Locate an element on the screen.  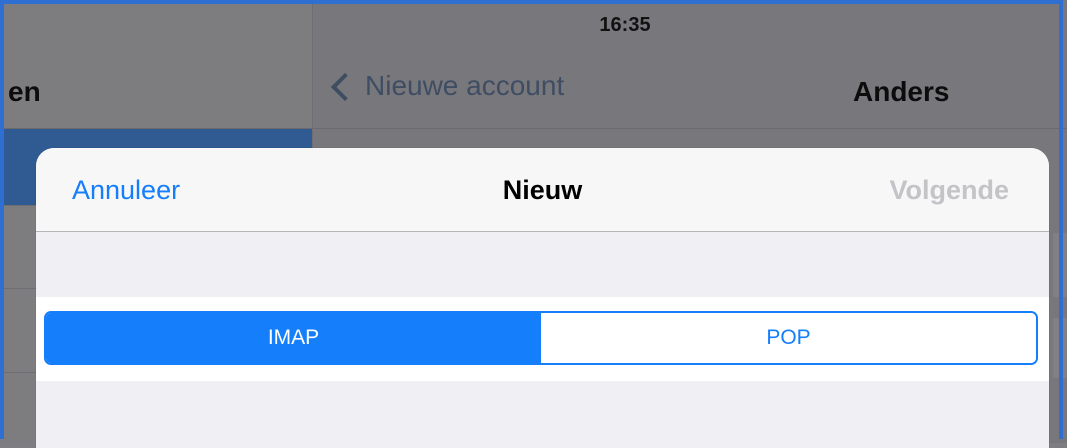
master-nav-title: en is located at coordinates (24, 91).